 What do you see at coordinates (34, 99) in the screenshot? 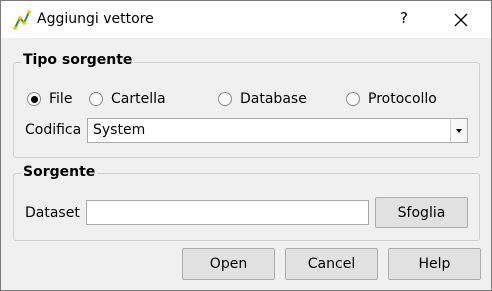
I see `radio-button-checked` at bounding box center [34, 99].